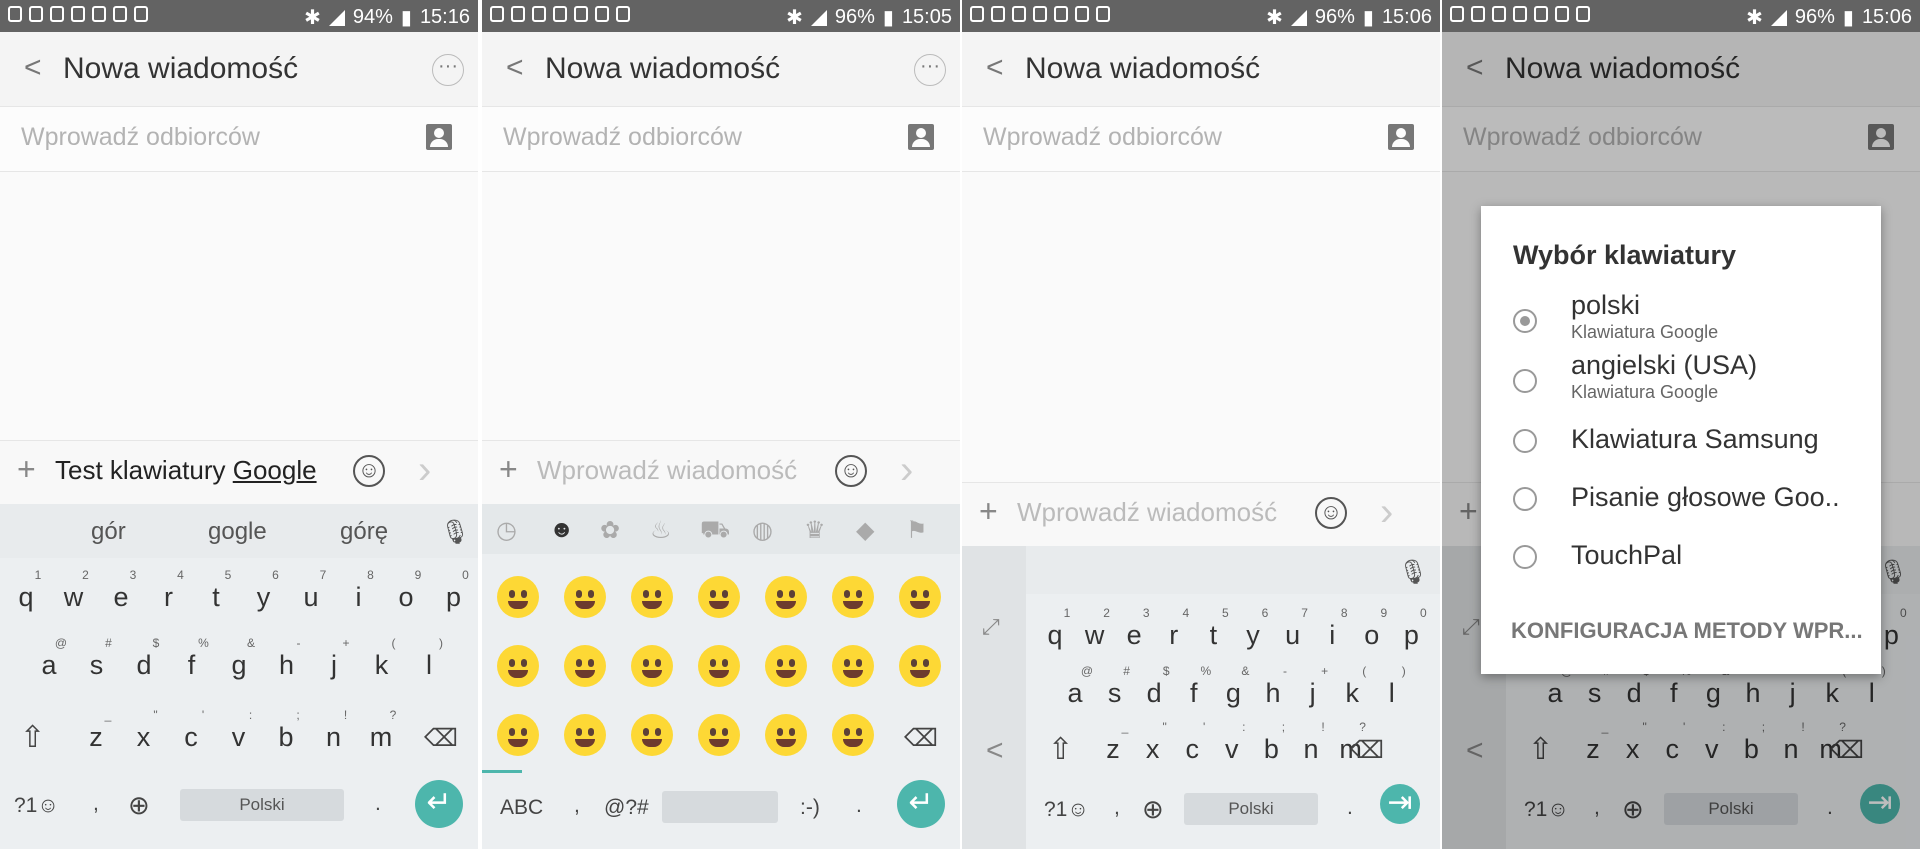  What do you see at coordinates (810, 808) in the screenshot?
I see `emoticon-key: :-)` at bounding box center [810, 808].